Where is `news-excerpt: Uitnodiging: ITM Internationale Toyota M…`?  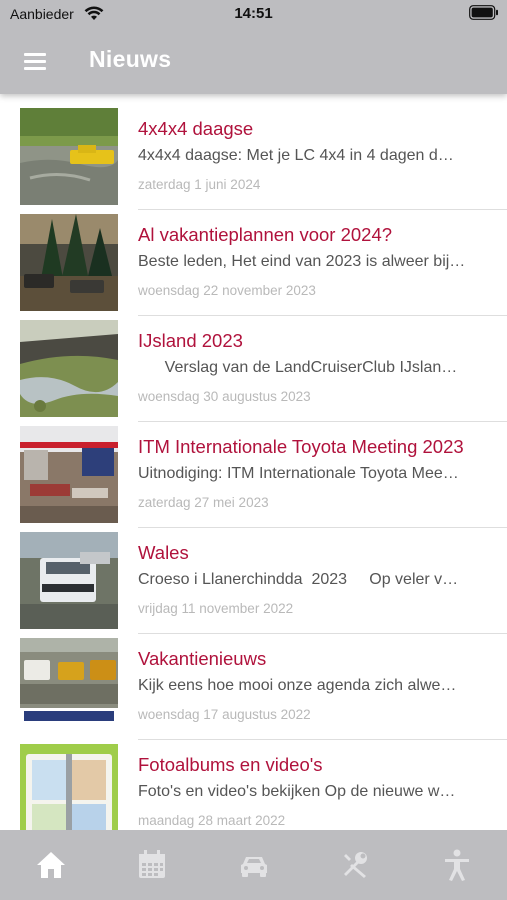 news-excerpt: Uitnodiging: ITM Internationale Toyota M… is located at coordinates (298, 473).